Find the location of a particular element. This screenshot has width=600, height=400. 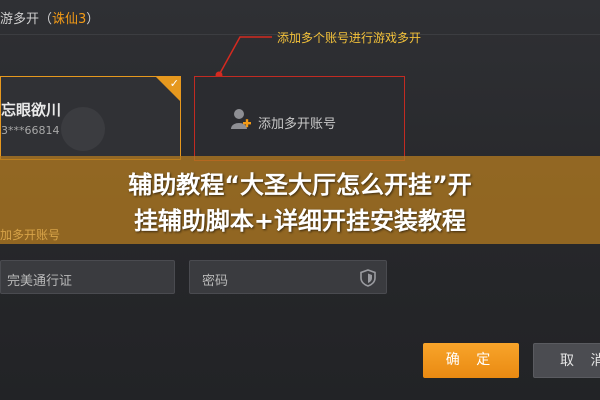

add-account-label: 添加多开账号 is located at coordinates (297, 124).